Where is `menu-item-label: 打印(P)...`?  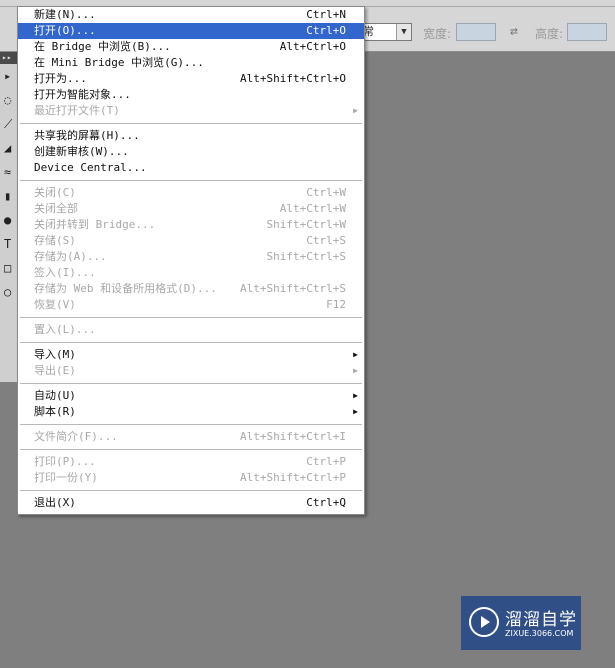
menu-item-label: 打印(P)... is located at coordinates (65, 461).